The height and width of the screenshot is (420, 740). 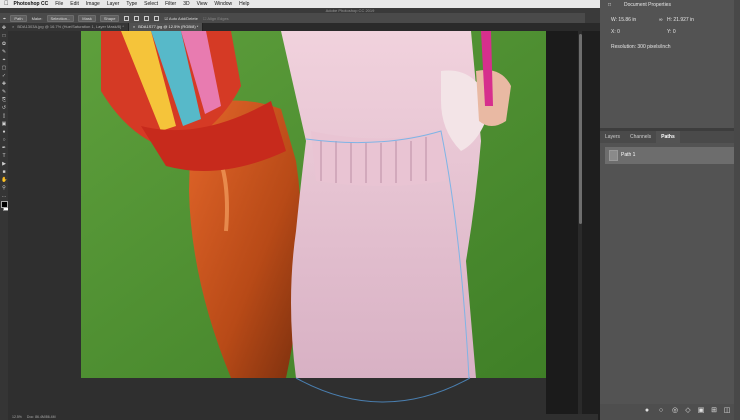 What do you see at coordinates (592, 18) in the screenshot?
I see `options-bar-end` at bounding box center [592, 18].